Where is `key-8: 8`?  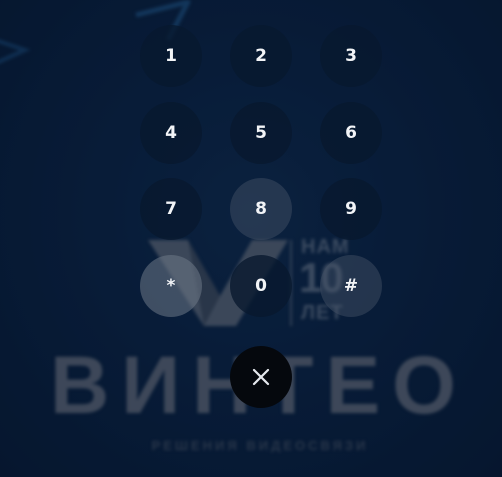 key-8: 8 is located at coordinates (261, 209).